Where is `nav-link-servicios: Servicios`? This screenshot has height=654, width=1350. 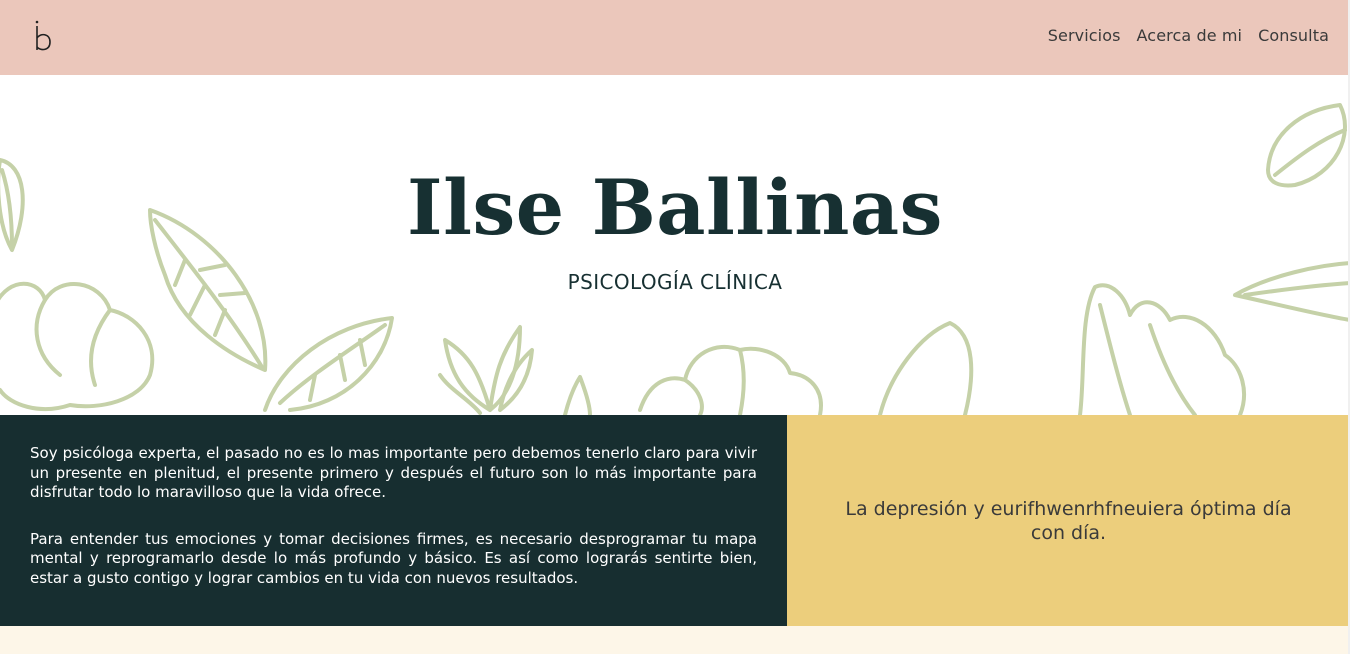
nav-link-servicios: Servicios is located at coordinates (1084, 35).